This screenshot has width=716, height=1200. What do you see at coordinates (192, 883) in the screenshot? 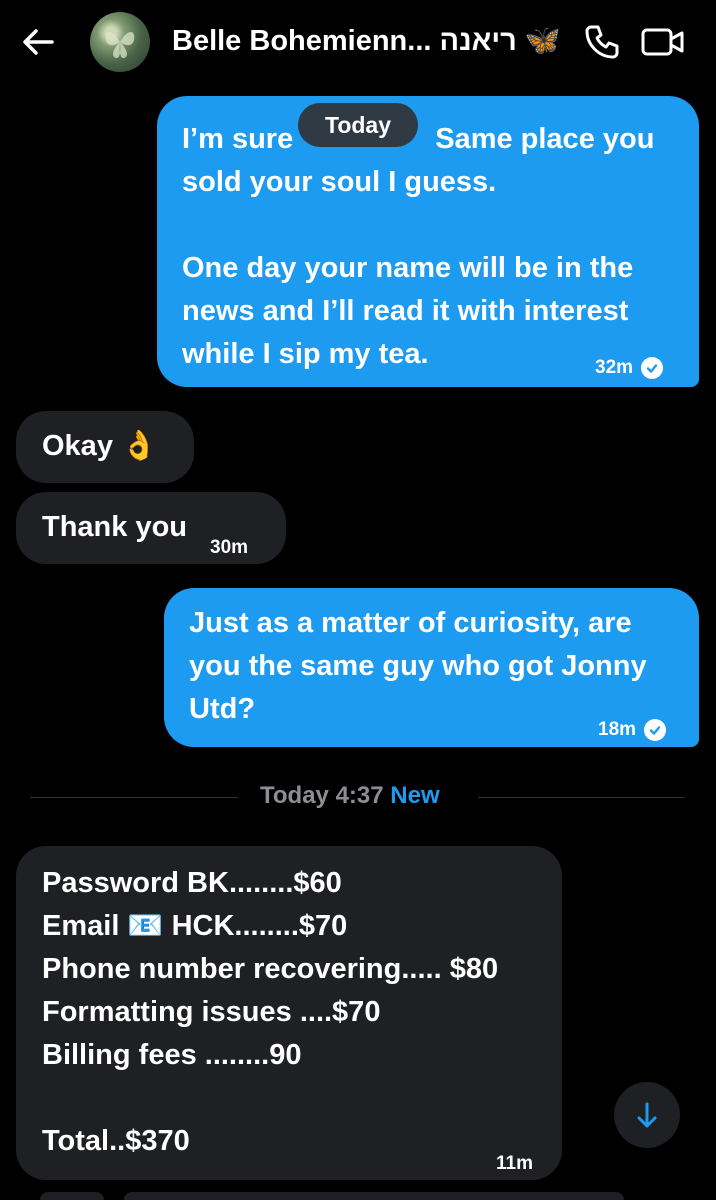
I see `message-text-line: Password BK........$60` at bounding box center [192, 883].